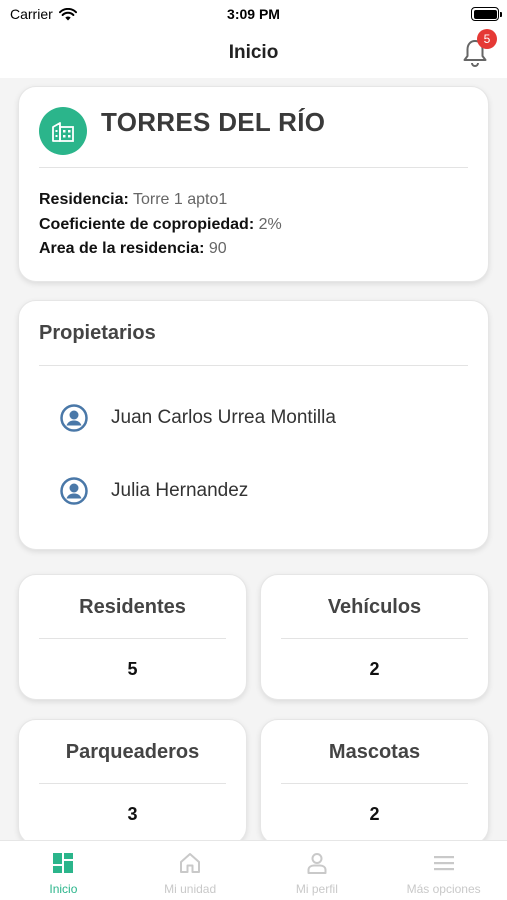  Describe the element at coordinates (213, 122) in the screenshot. I see `residence-title: TORRES DEL RÍO` at that location.